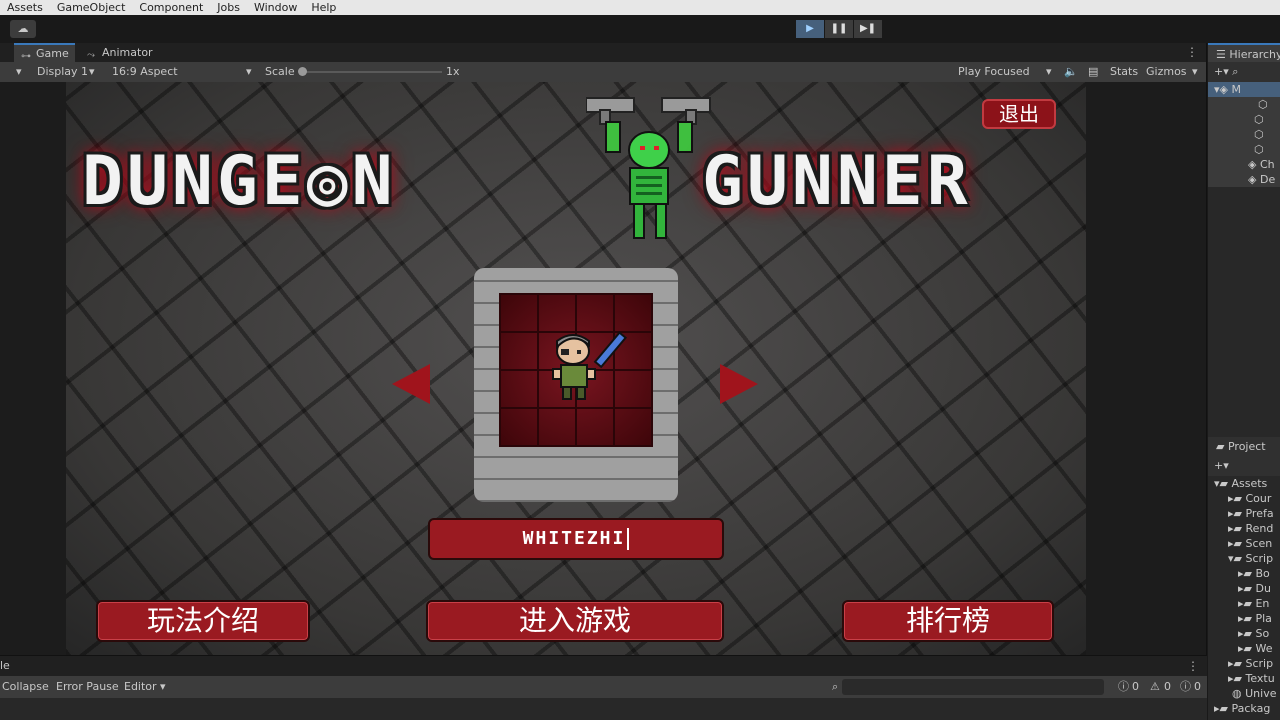 The width and height of the screenshot is (1280, 720). What do you see at coordinates (1244, 708) in the screenshot?
I see `project-row: ▸▰ Packag` at bounding box center [1244, 708].